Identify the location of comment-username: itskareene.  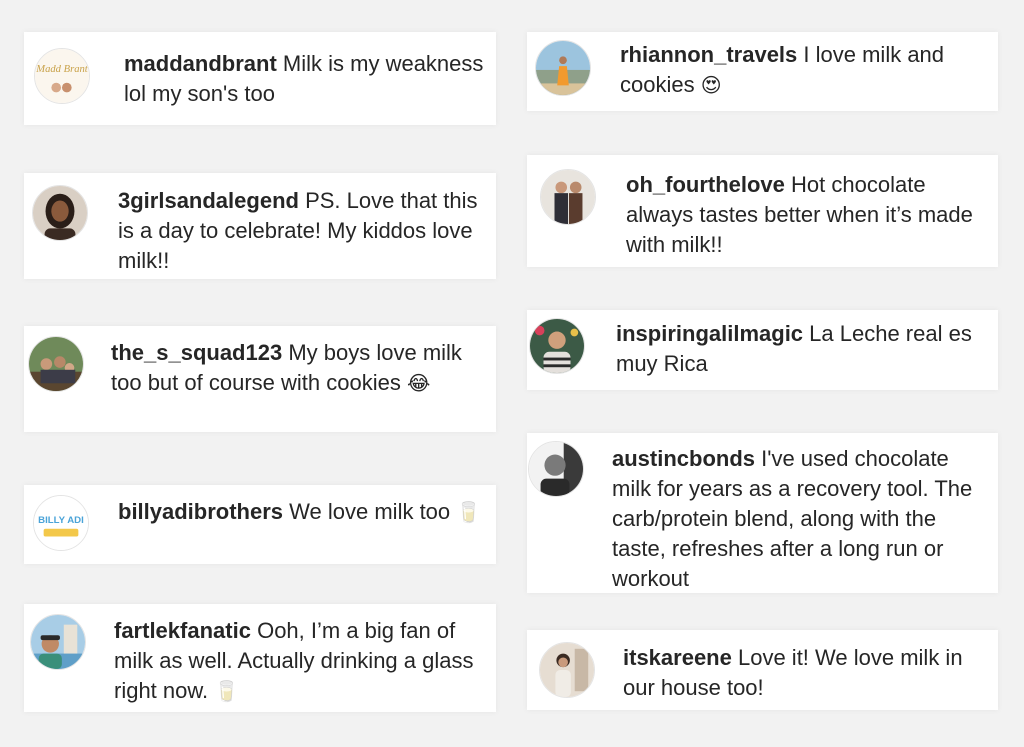
(677, 657).